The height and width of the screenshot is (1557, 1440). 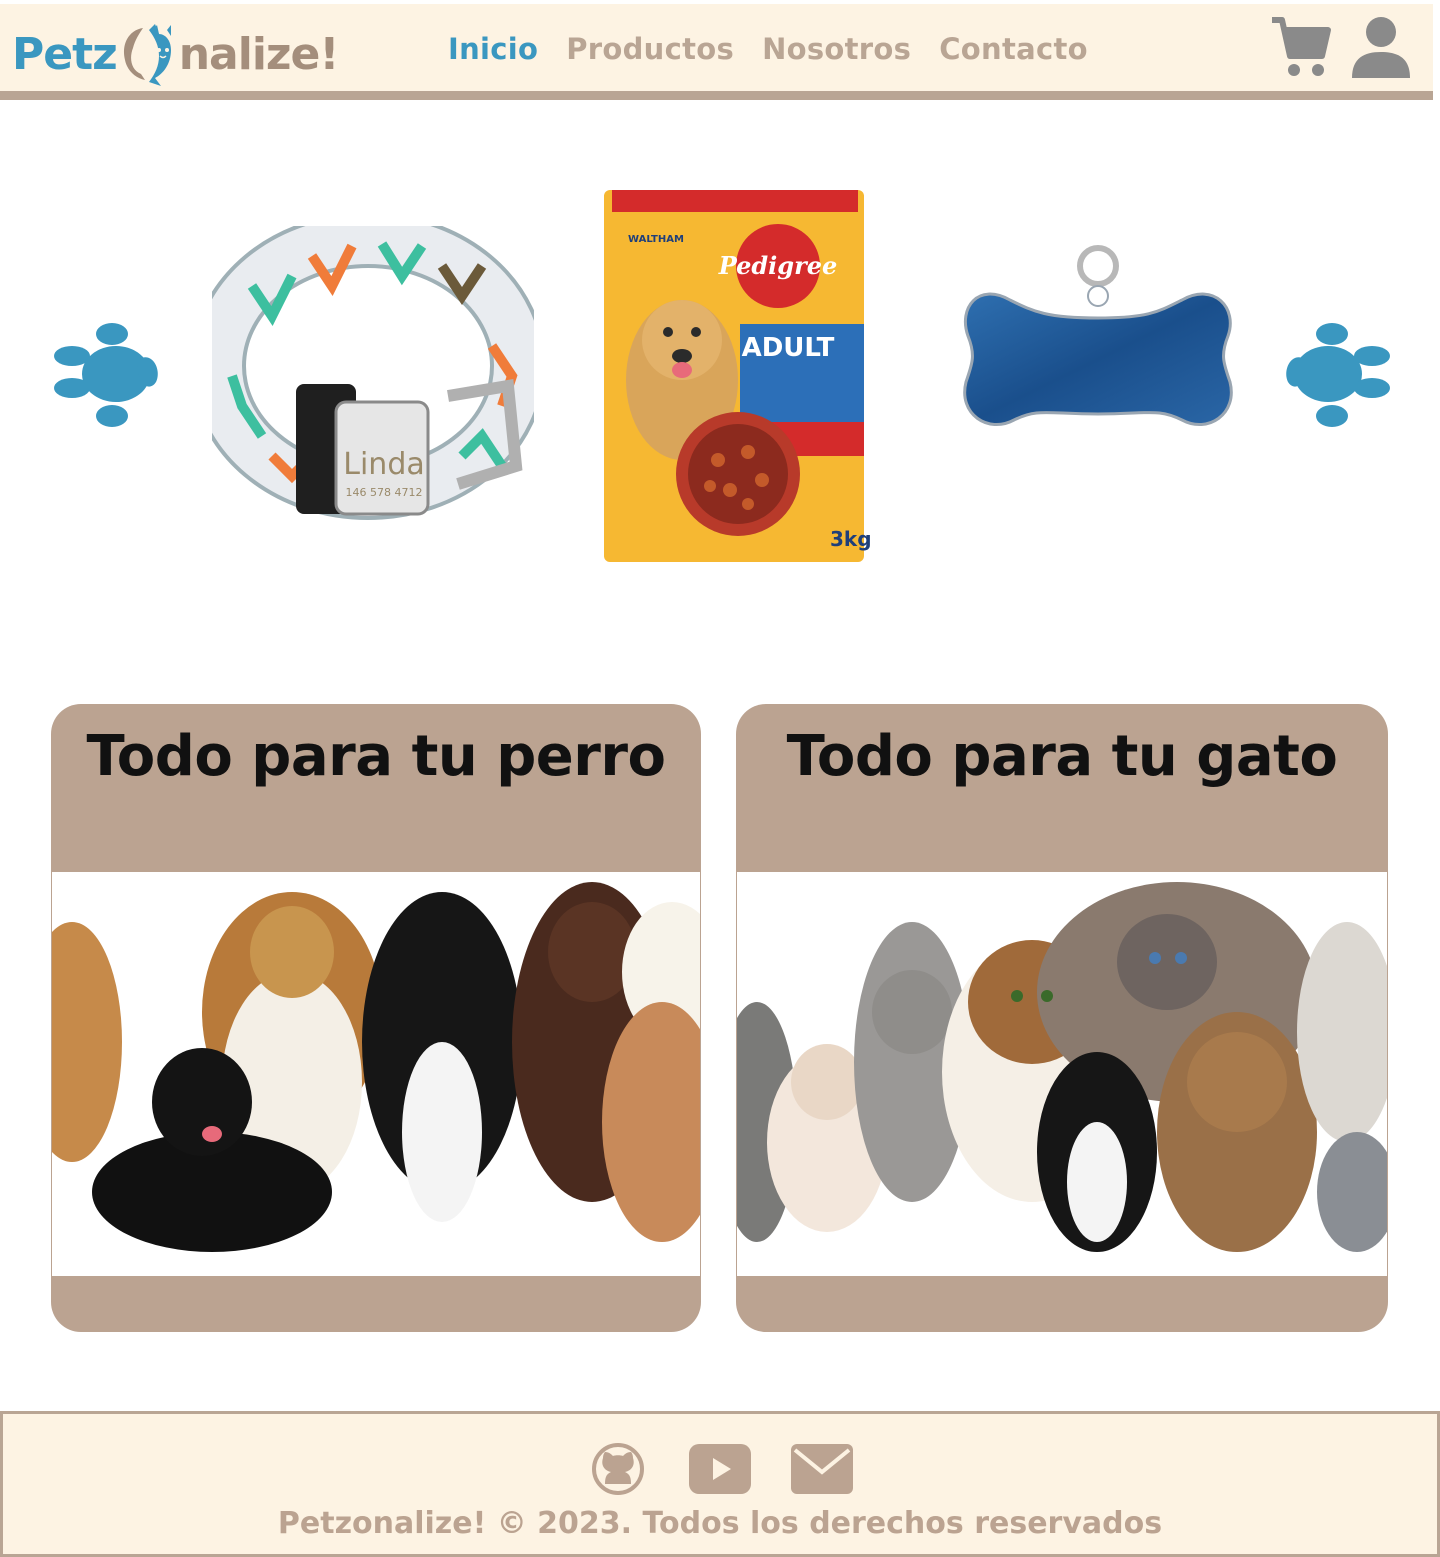 I want to click on svg-text: 3kg, so click(x=850, y=539).